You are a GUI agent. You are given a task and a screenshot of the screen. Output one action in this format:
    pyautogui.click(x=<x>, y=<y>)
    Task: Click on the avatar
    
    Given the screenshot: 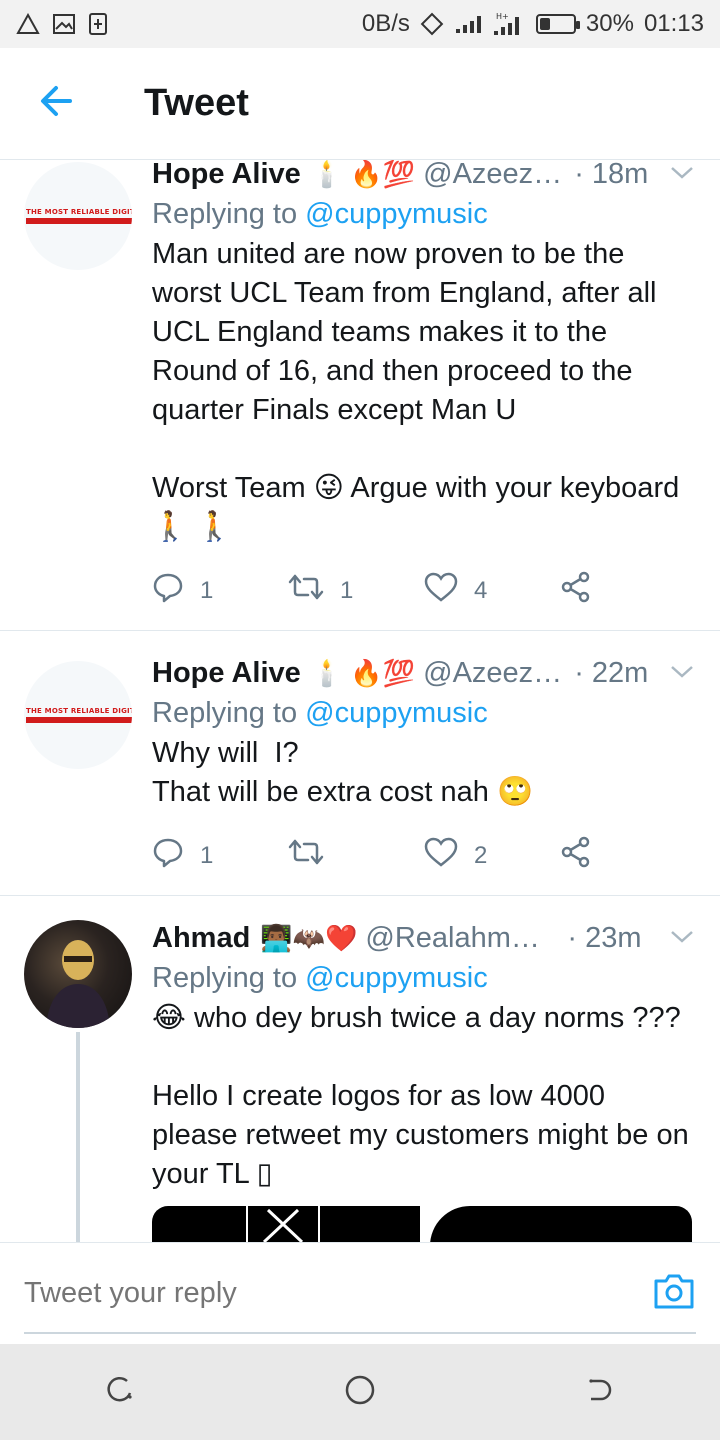 What is the action you would take?
    pyautogui.click(x=78, y=974)
    